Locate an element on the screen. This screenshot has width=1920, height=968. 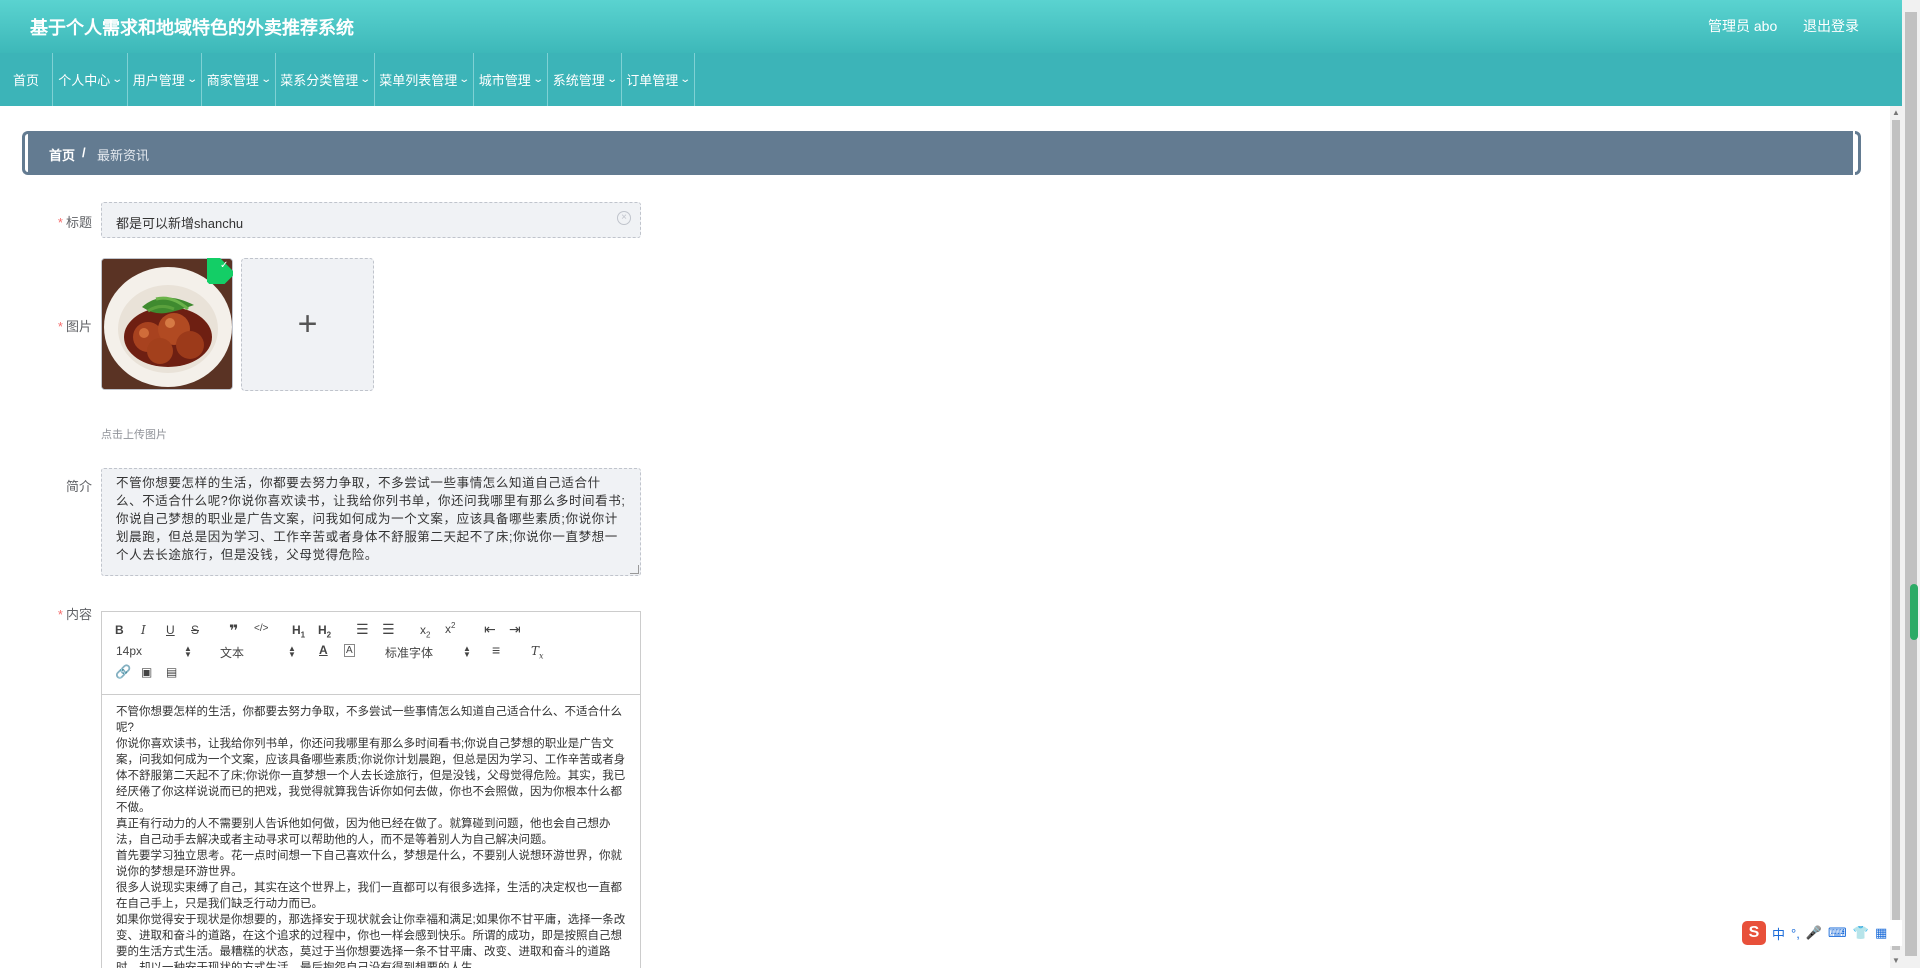
upload-success-badge: ✓ is located at coordinates (220, 271).